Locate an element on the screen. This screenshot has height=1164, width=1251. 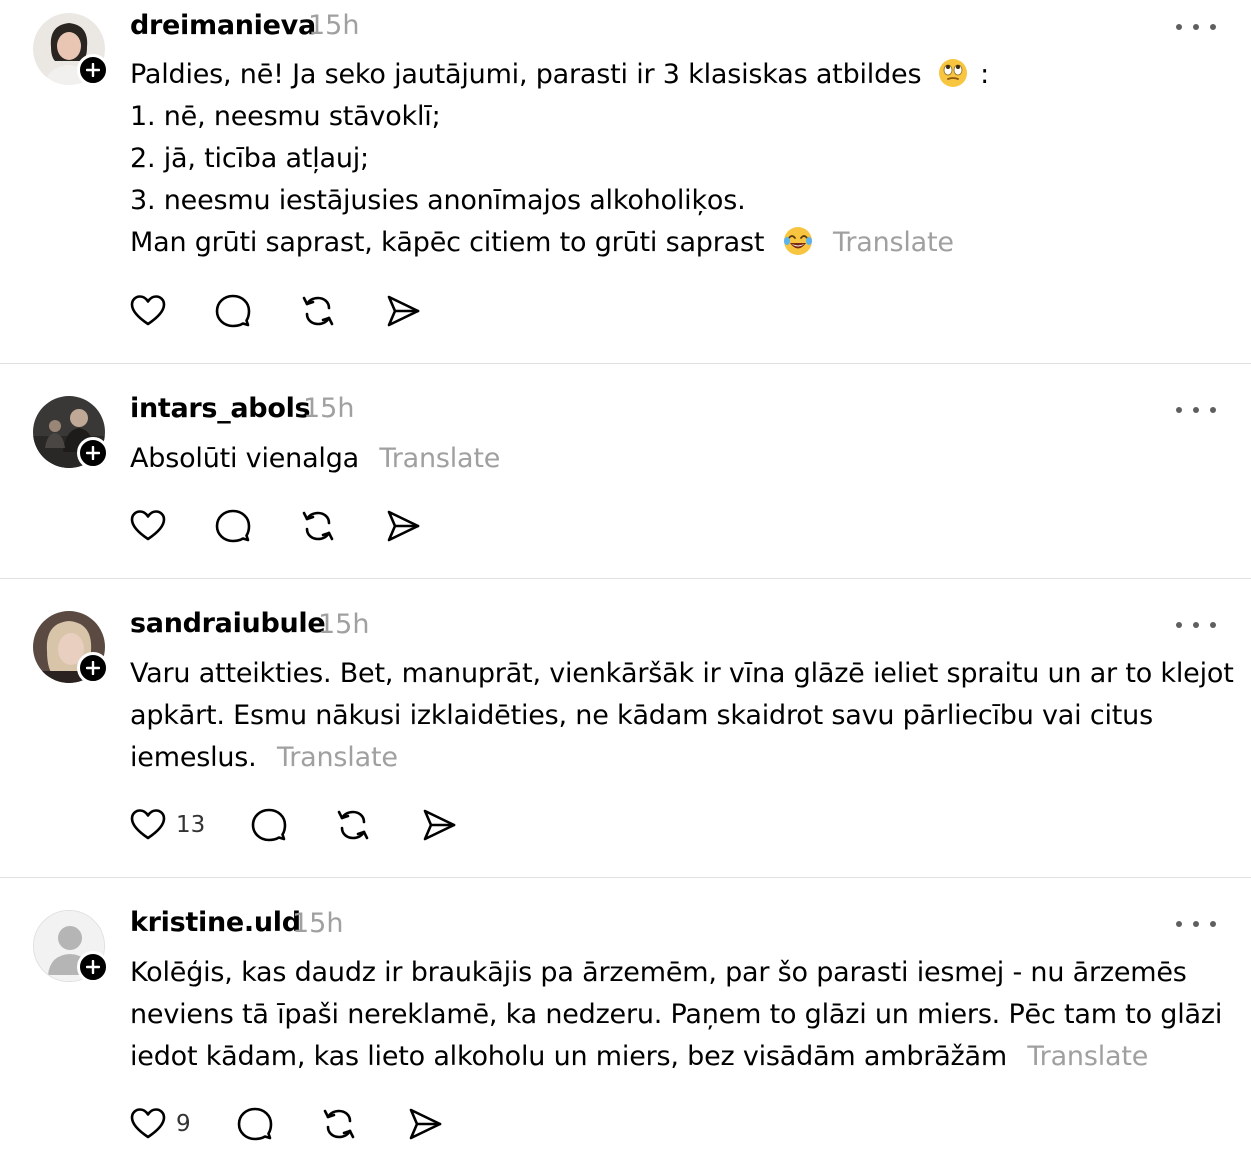
like-button: 13 is located at coordinates (167, 825).